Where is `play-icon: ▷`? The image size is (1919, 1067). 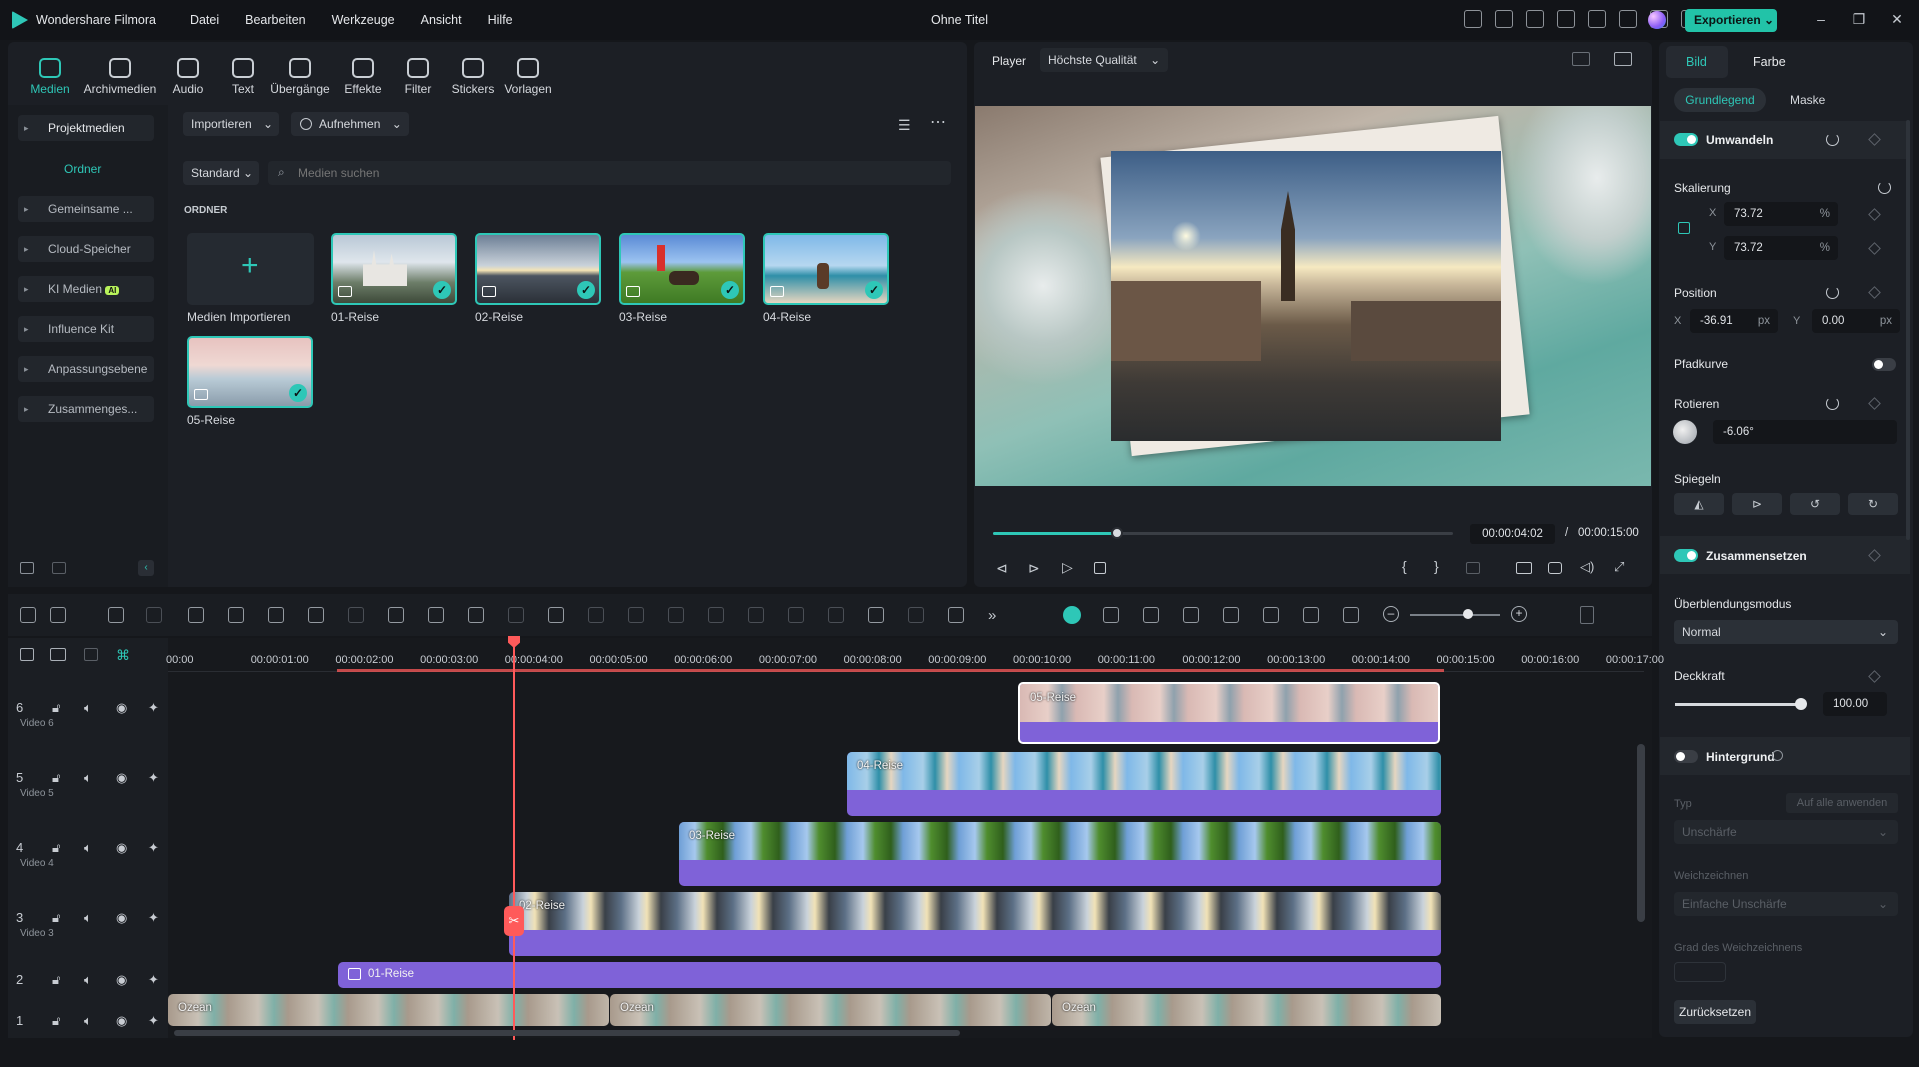
play-icon: ▷ is located at coordinates (1067, 567).